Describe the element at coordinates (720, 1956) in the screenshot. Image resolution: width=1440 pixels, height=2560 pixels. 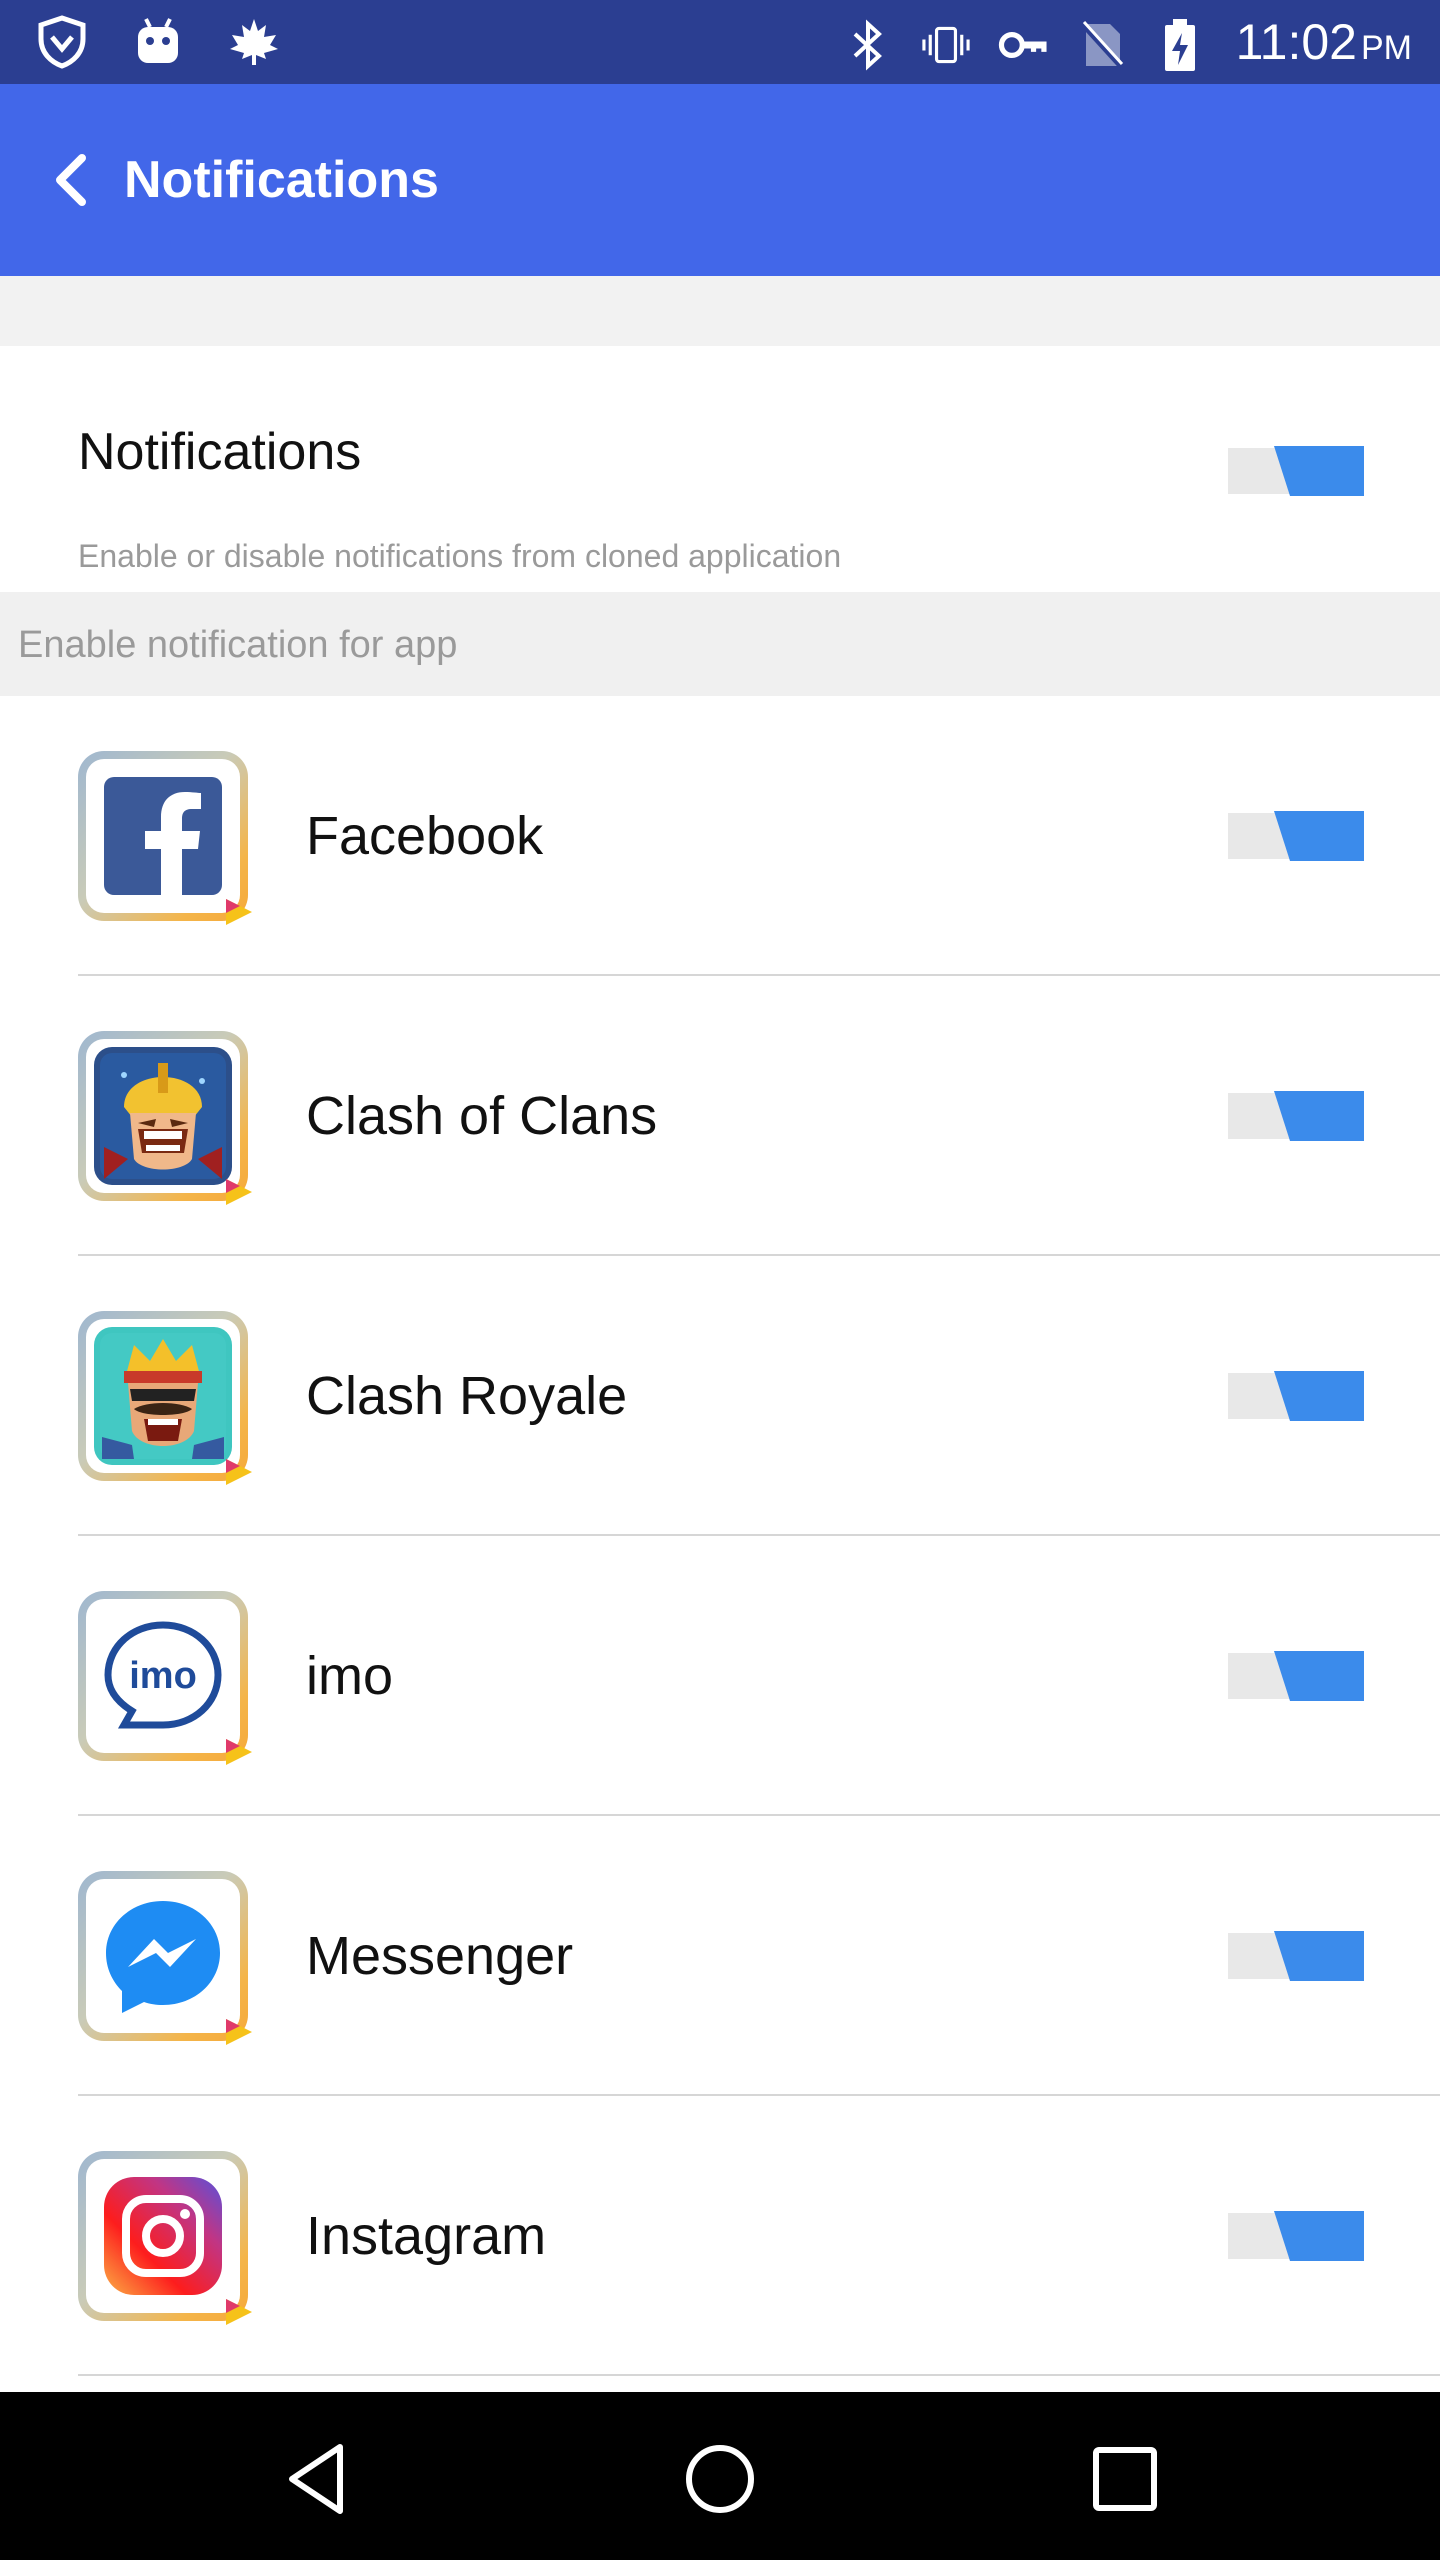
I see `list-item: Messenger` at that location.